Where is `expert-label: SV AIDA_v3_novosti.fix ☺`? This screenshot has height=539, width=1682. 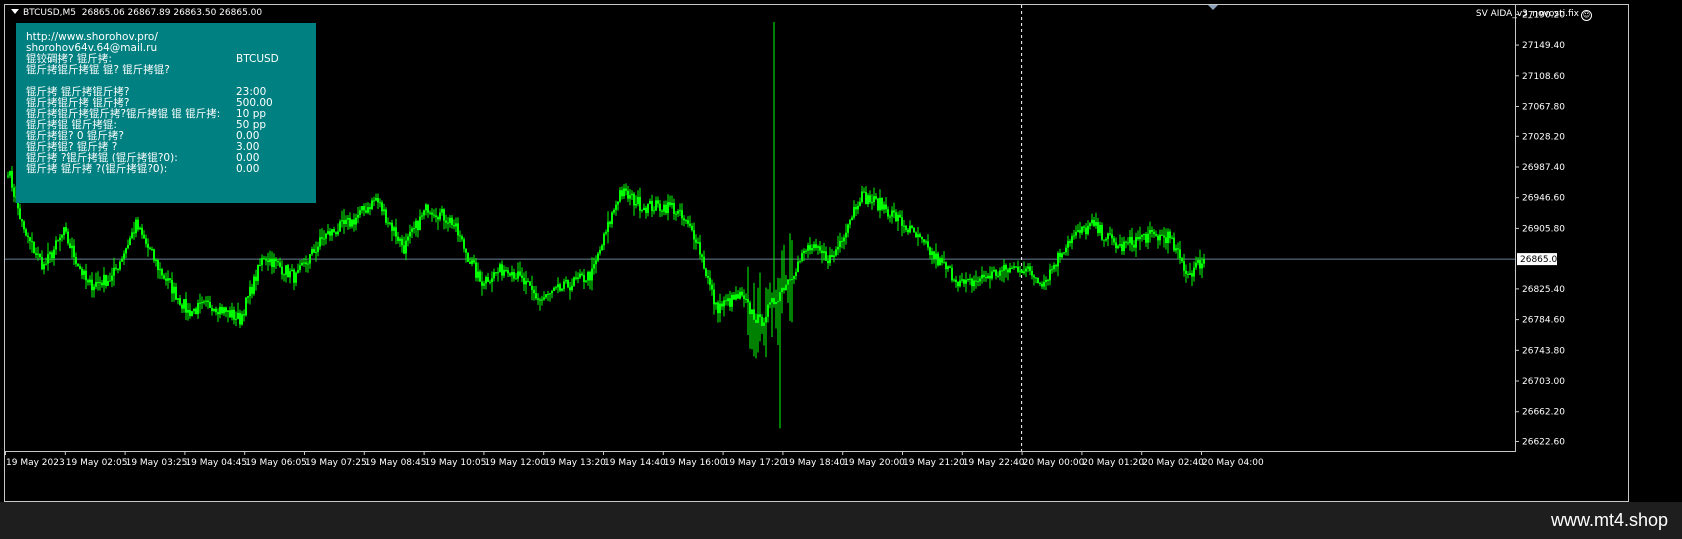 expert-label: SV AIDA_v3_novosti.fix ☺ is located at coordinates (1534, 15).